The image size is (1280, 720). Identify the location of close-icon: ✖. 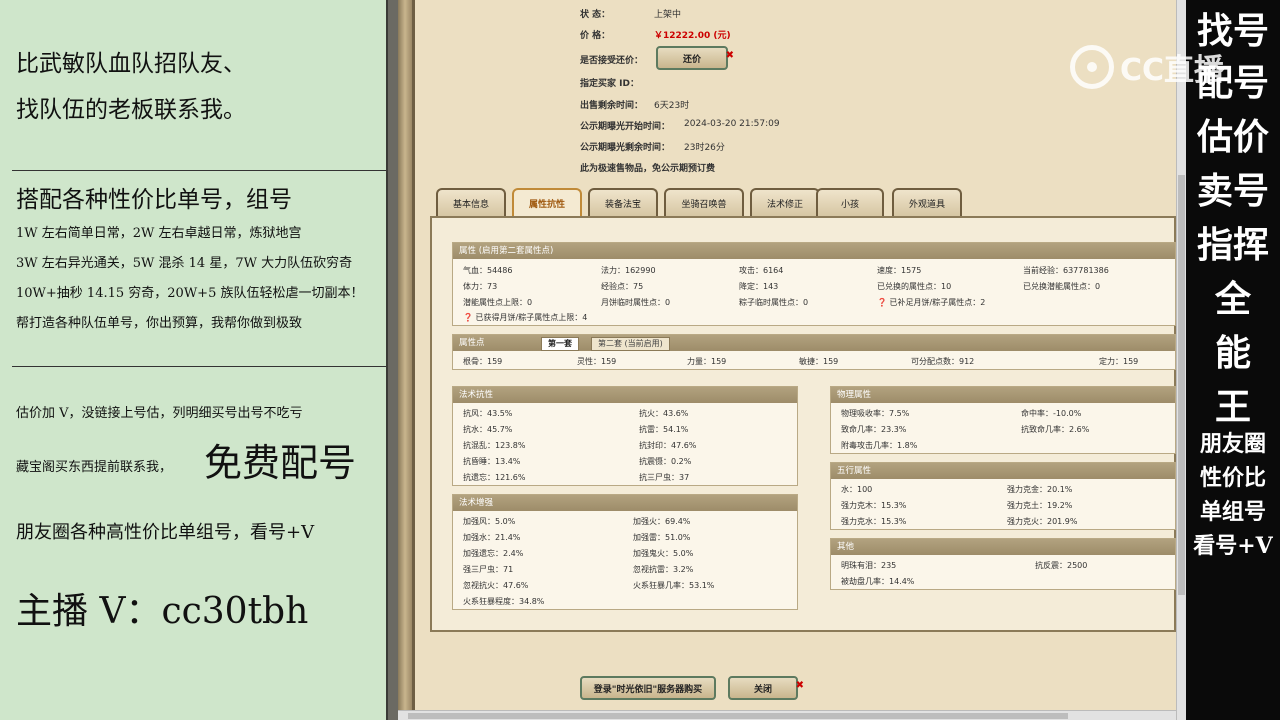
(729, 55).